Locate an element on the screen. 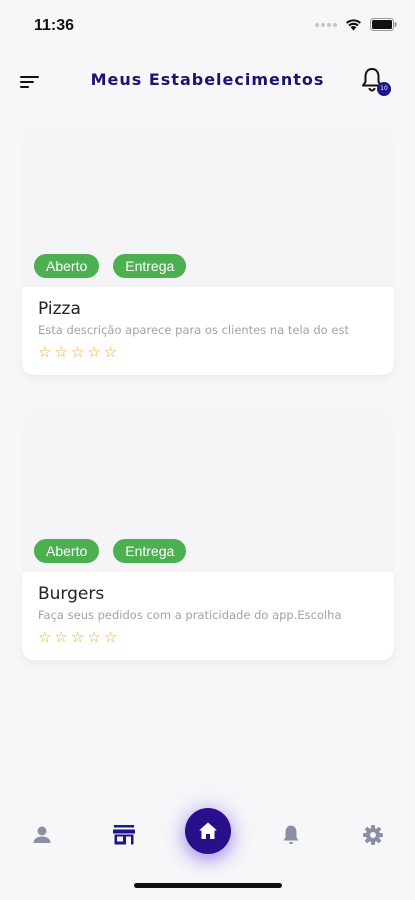 This screenshot has width=415, height=900. nav-home is located at coordinates (208, 831).